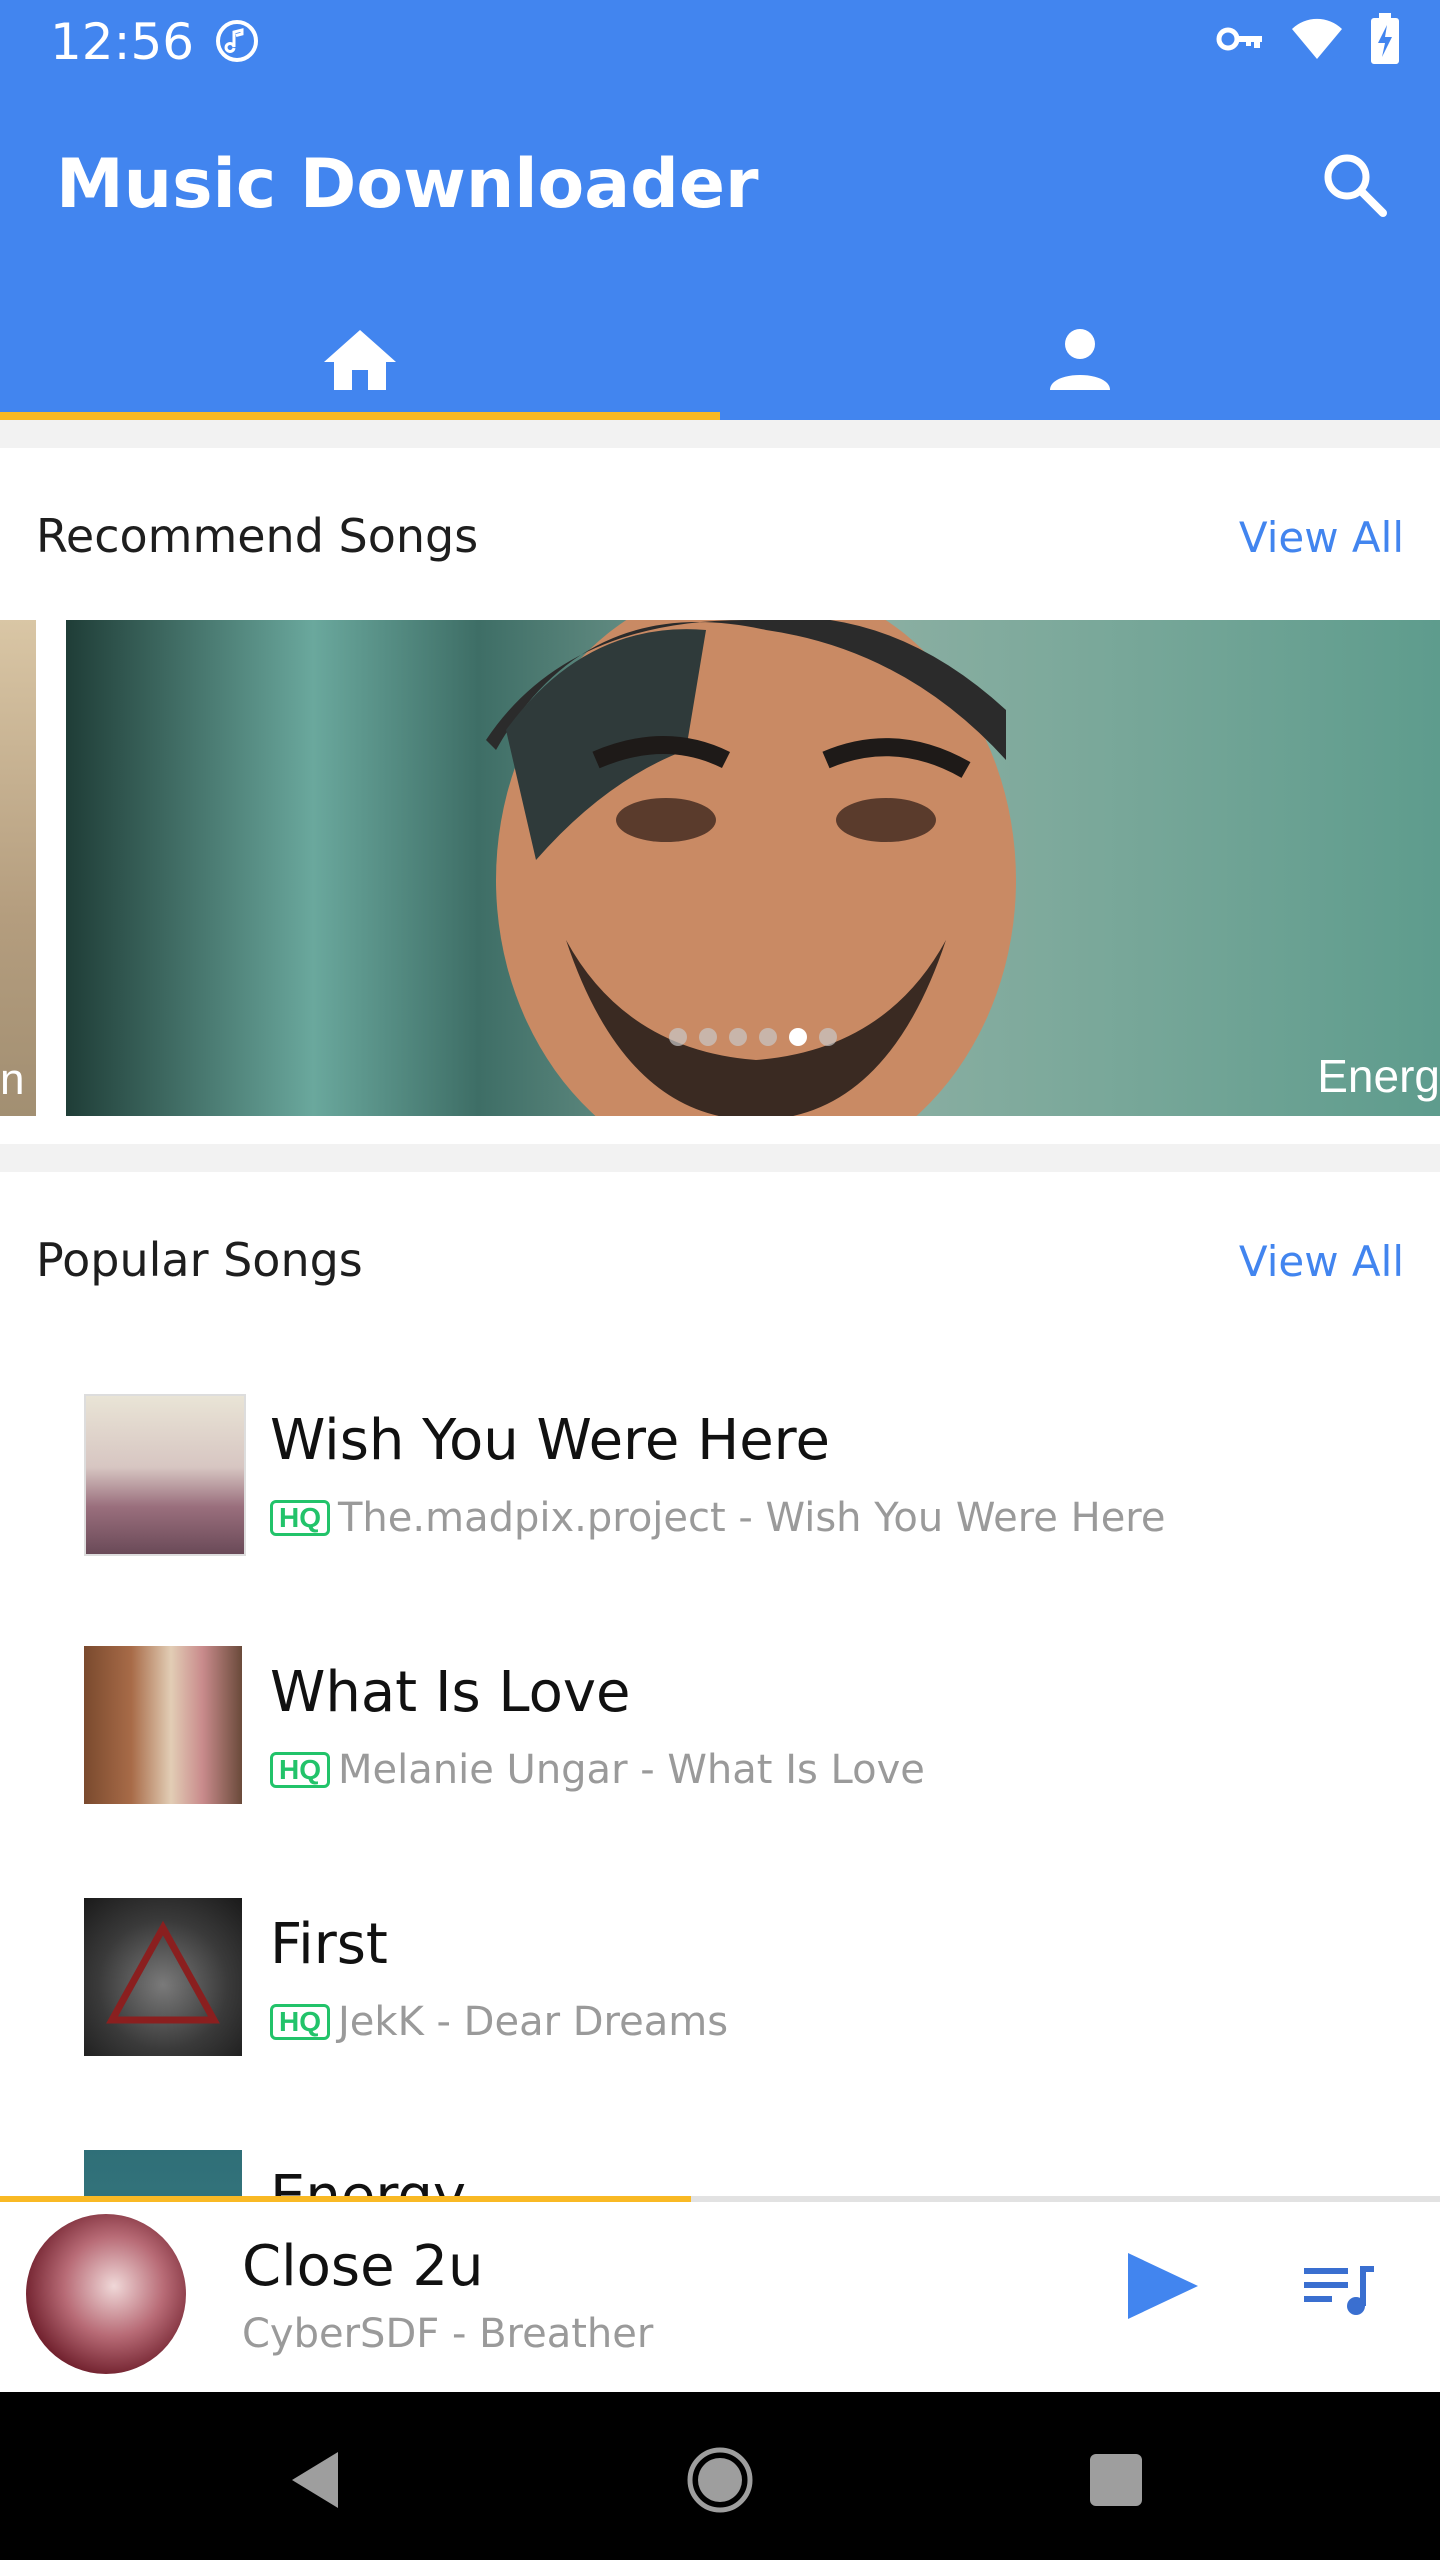  I want to click on carousel-prev-caption: n, so click(12, 1079).